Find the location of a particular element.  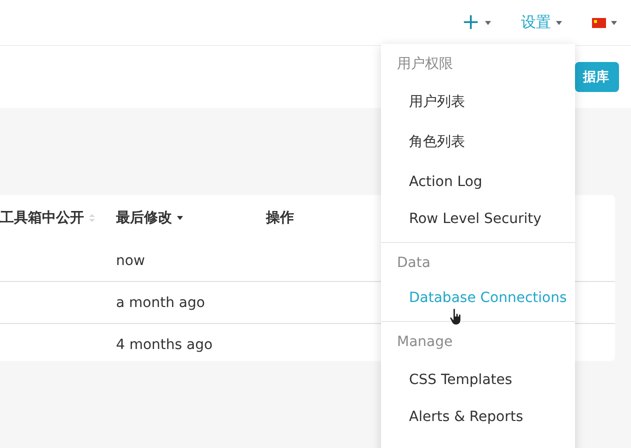

language-menu is located at coordinates (604, 23).